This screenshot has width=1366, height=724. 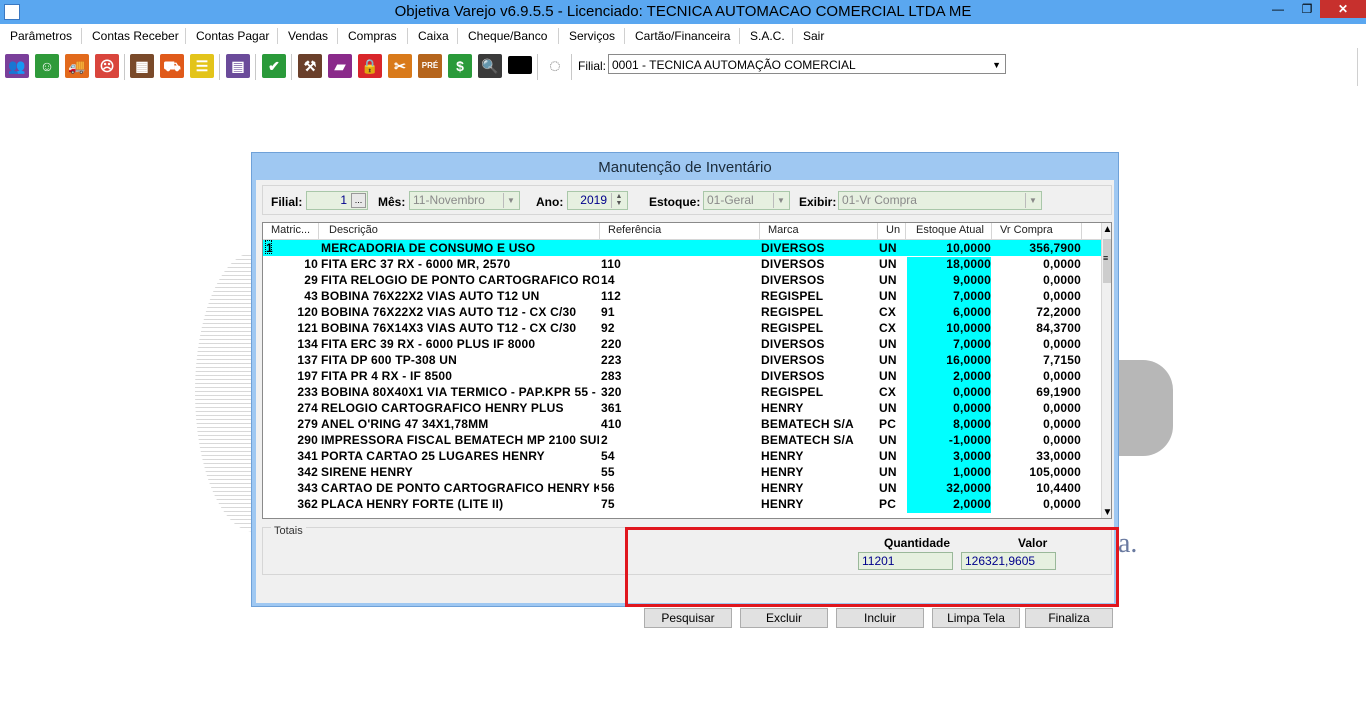 I want to click on cell-vr-compra: 10,4400, so click(x=1058, y=488).